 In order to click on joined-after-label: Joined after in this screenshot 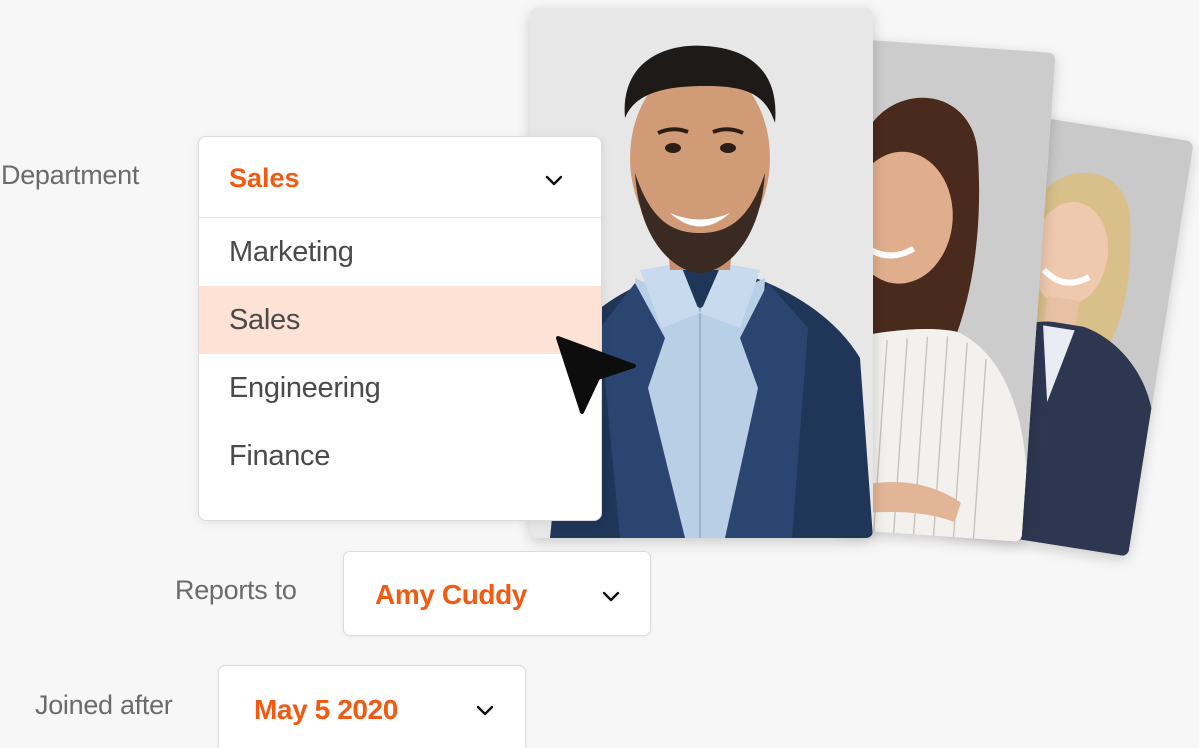, I will do `click(104, 705)`.